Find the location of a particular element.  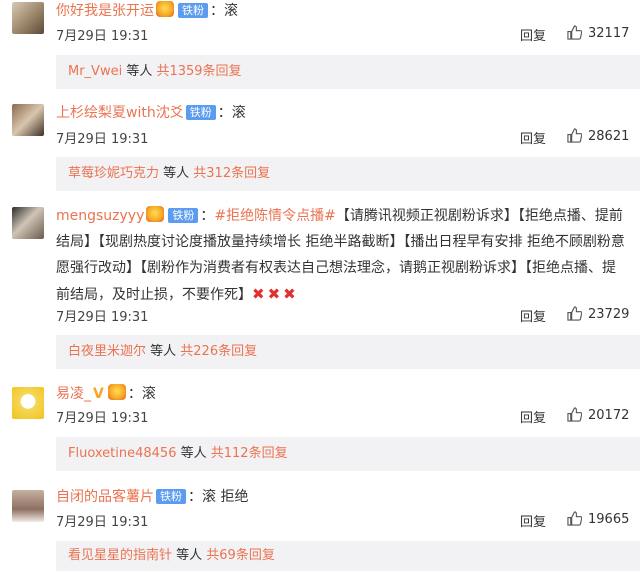

like-button: 23729 is located at coordinates (598, 314).